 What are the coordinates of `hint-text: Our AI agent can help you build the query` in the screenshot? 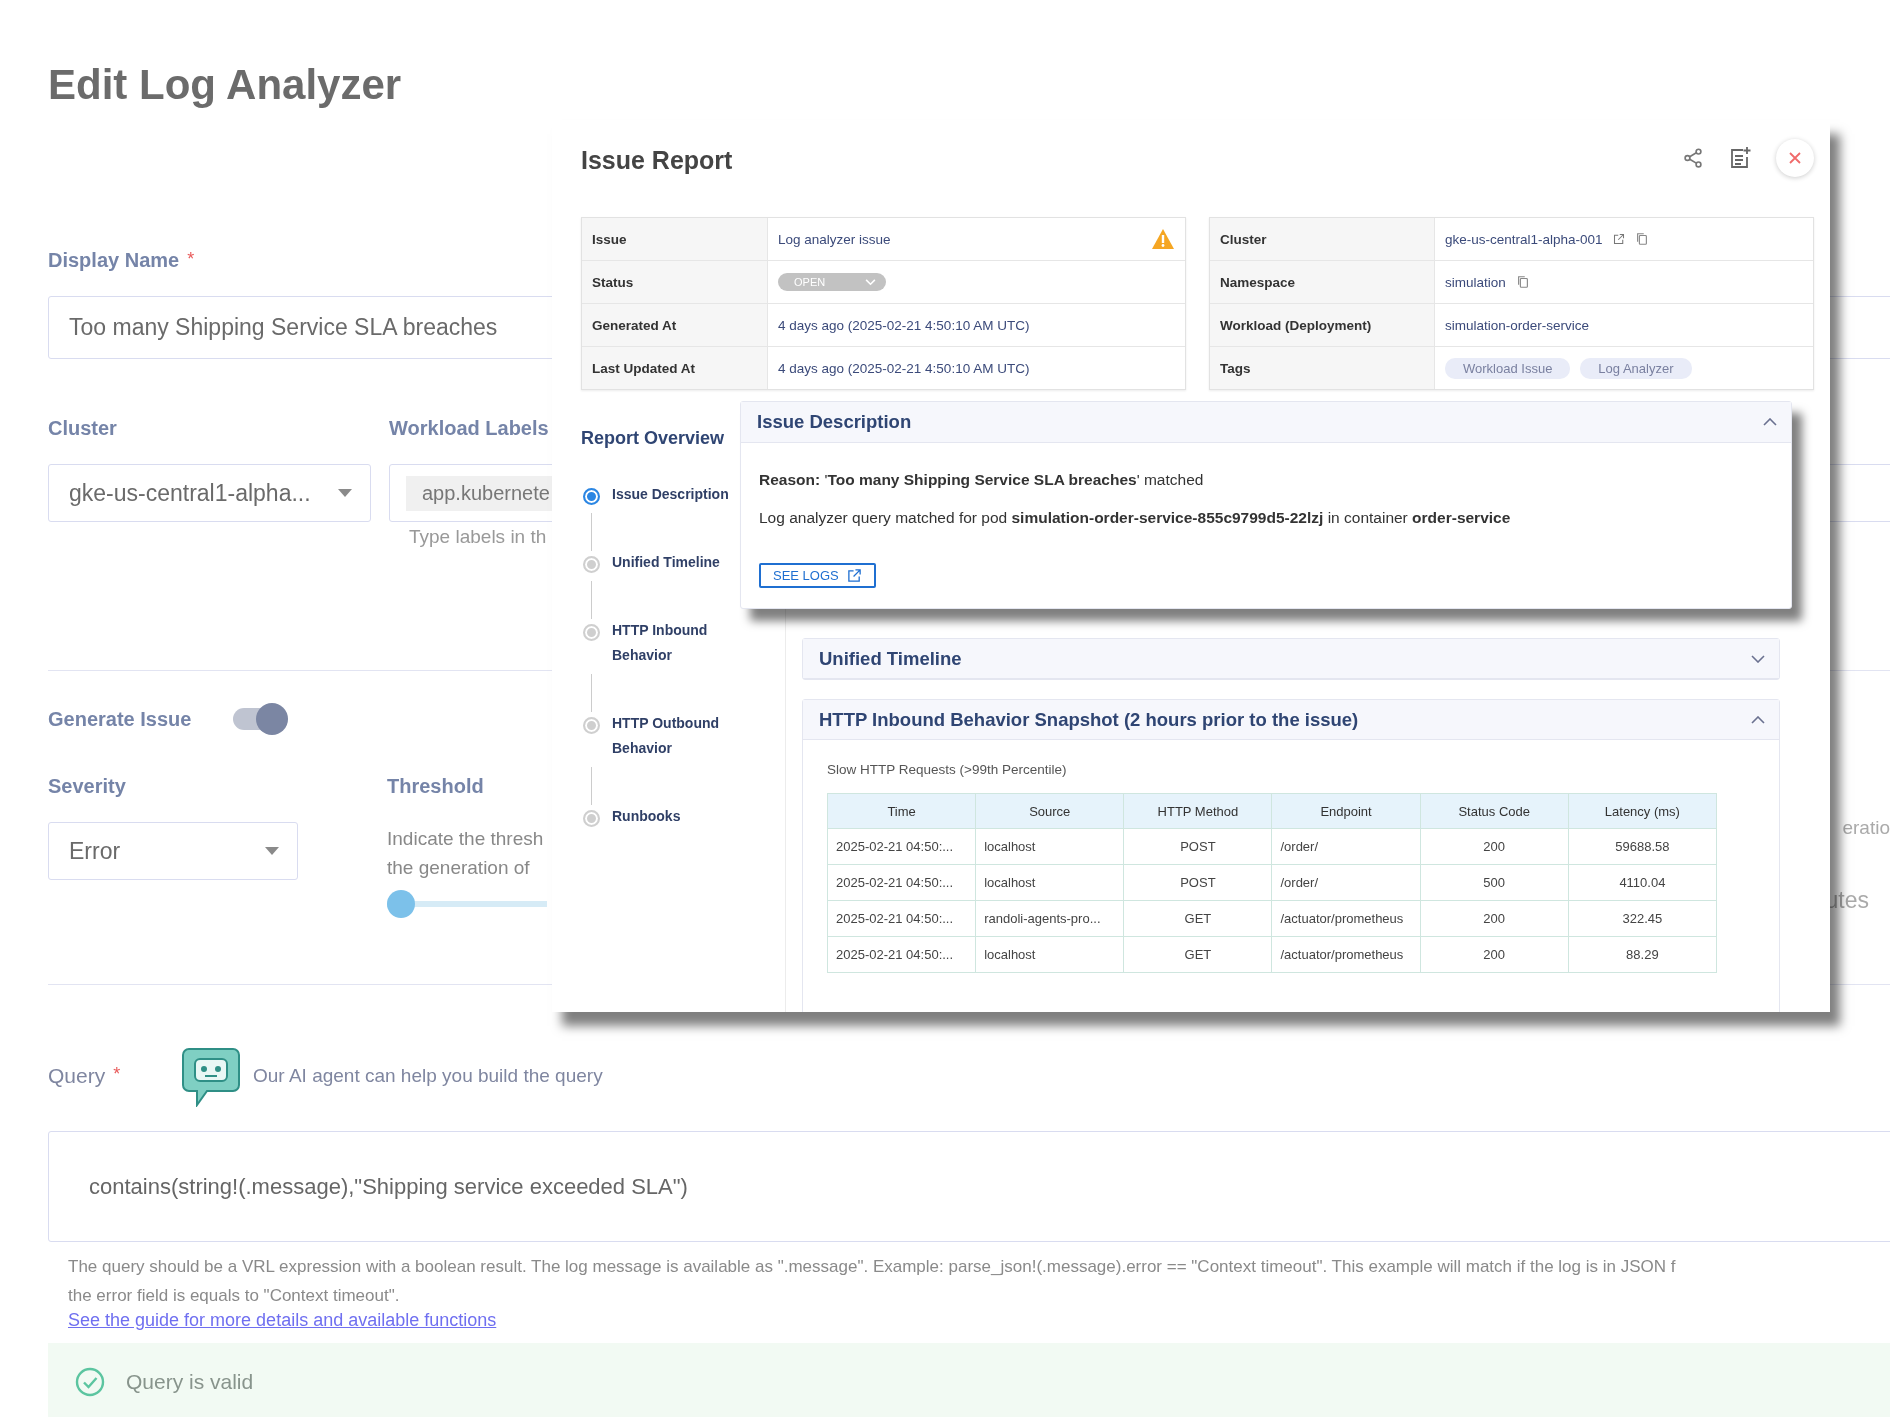 It's located at (428, 1076).